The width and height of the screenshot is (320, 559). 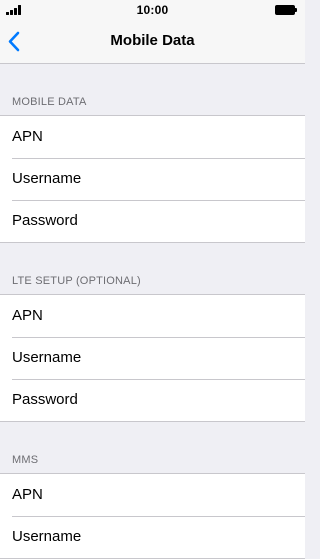 What do you see at coordinates (152, 268) in the screenshot?
I see `section-header-lte-setup: LTE SETUP (OPTIONAL)` at bounding box center [152, 268].